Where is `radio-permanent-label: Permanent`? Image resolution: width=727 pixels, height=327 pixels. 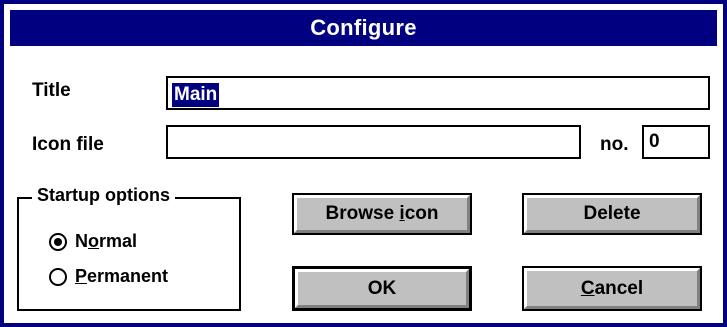
radio-permanent-label: Permanent is located at coordinates (122, 276).